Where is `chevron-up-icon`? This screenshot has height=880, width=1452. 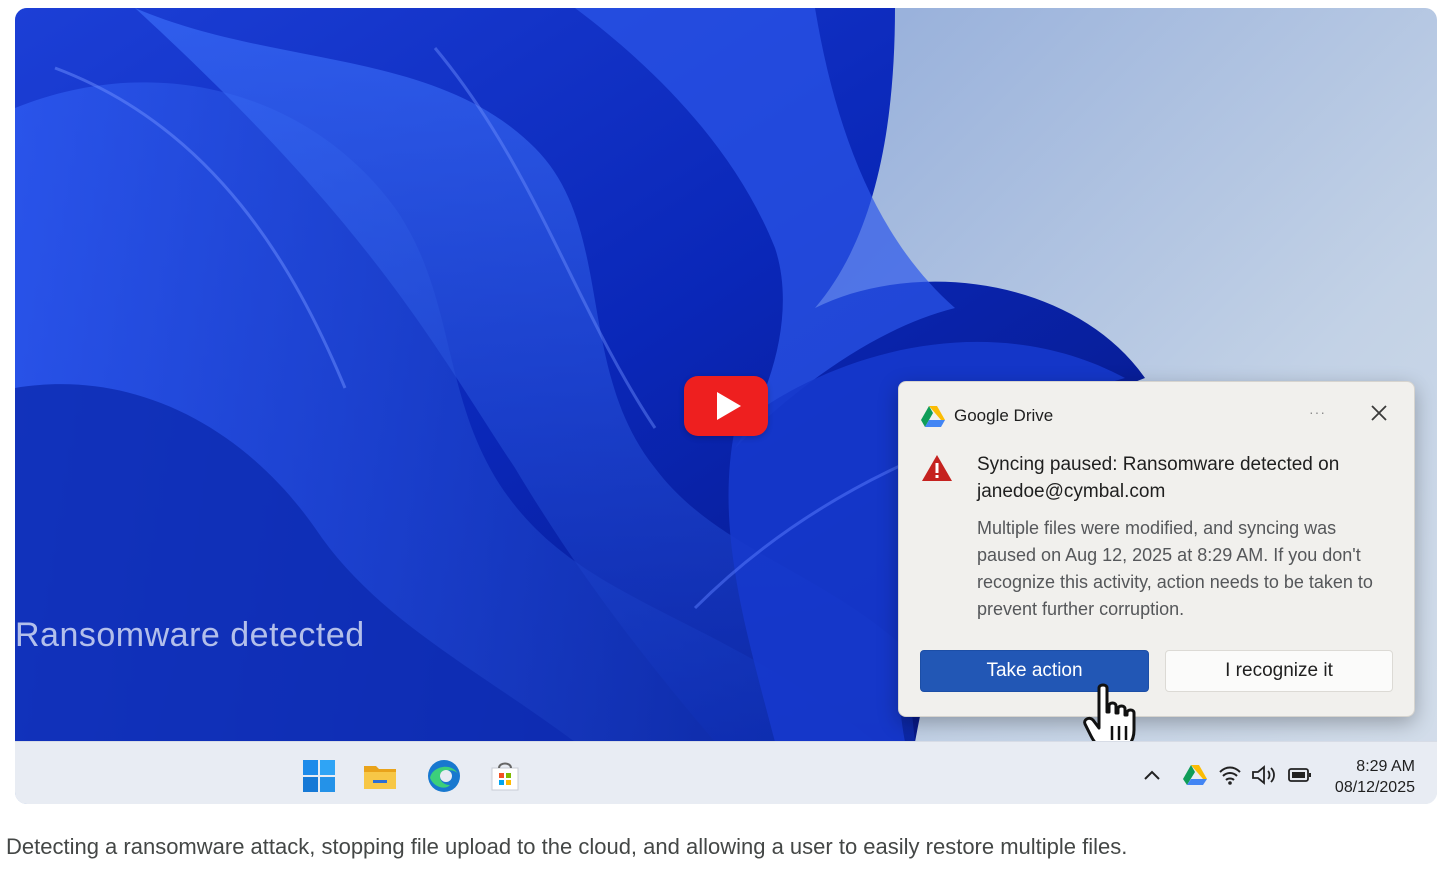
chevron-up-icon is located at coordinates (1152, 775).